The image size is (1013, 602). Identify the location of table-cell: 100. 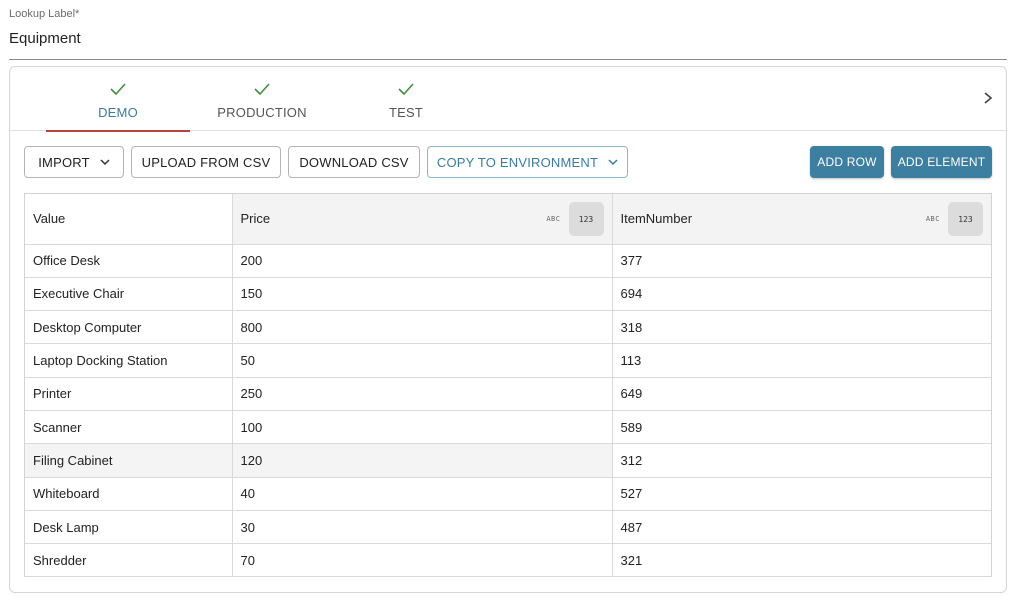
(422, 427).